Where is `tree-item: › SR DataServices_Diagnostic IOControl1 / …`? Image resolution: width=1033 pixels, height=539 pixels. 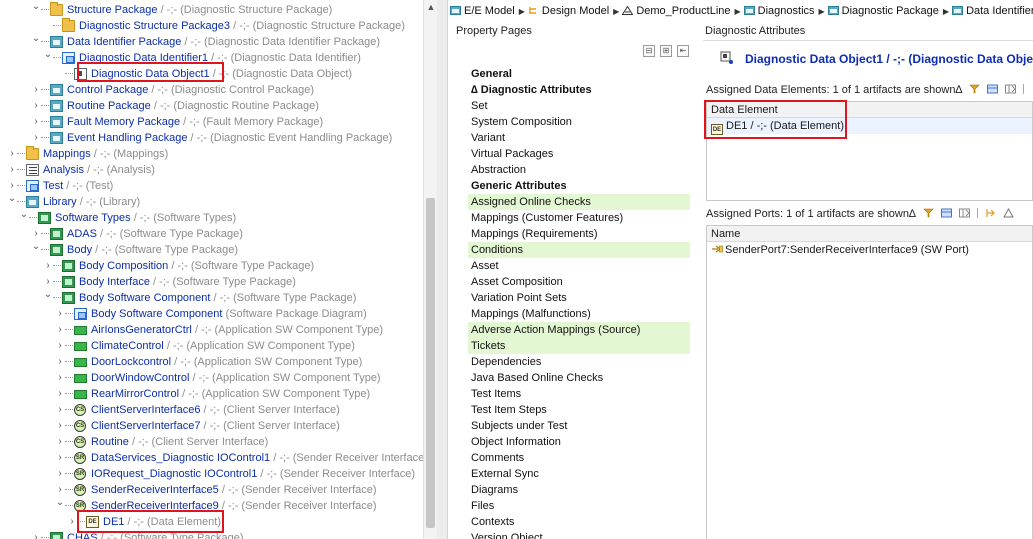
tree-item: › SR DataServices_Diagnostic IOControl1 / … is located at coordinates (211, 458).